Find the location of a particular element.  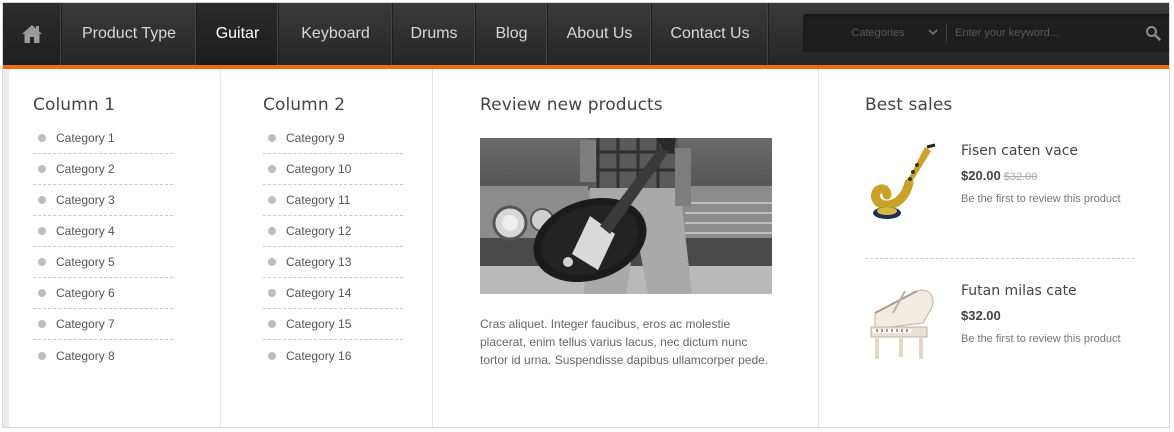

list-item-label: Category 4 is located at coordinates (85, 231).